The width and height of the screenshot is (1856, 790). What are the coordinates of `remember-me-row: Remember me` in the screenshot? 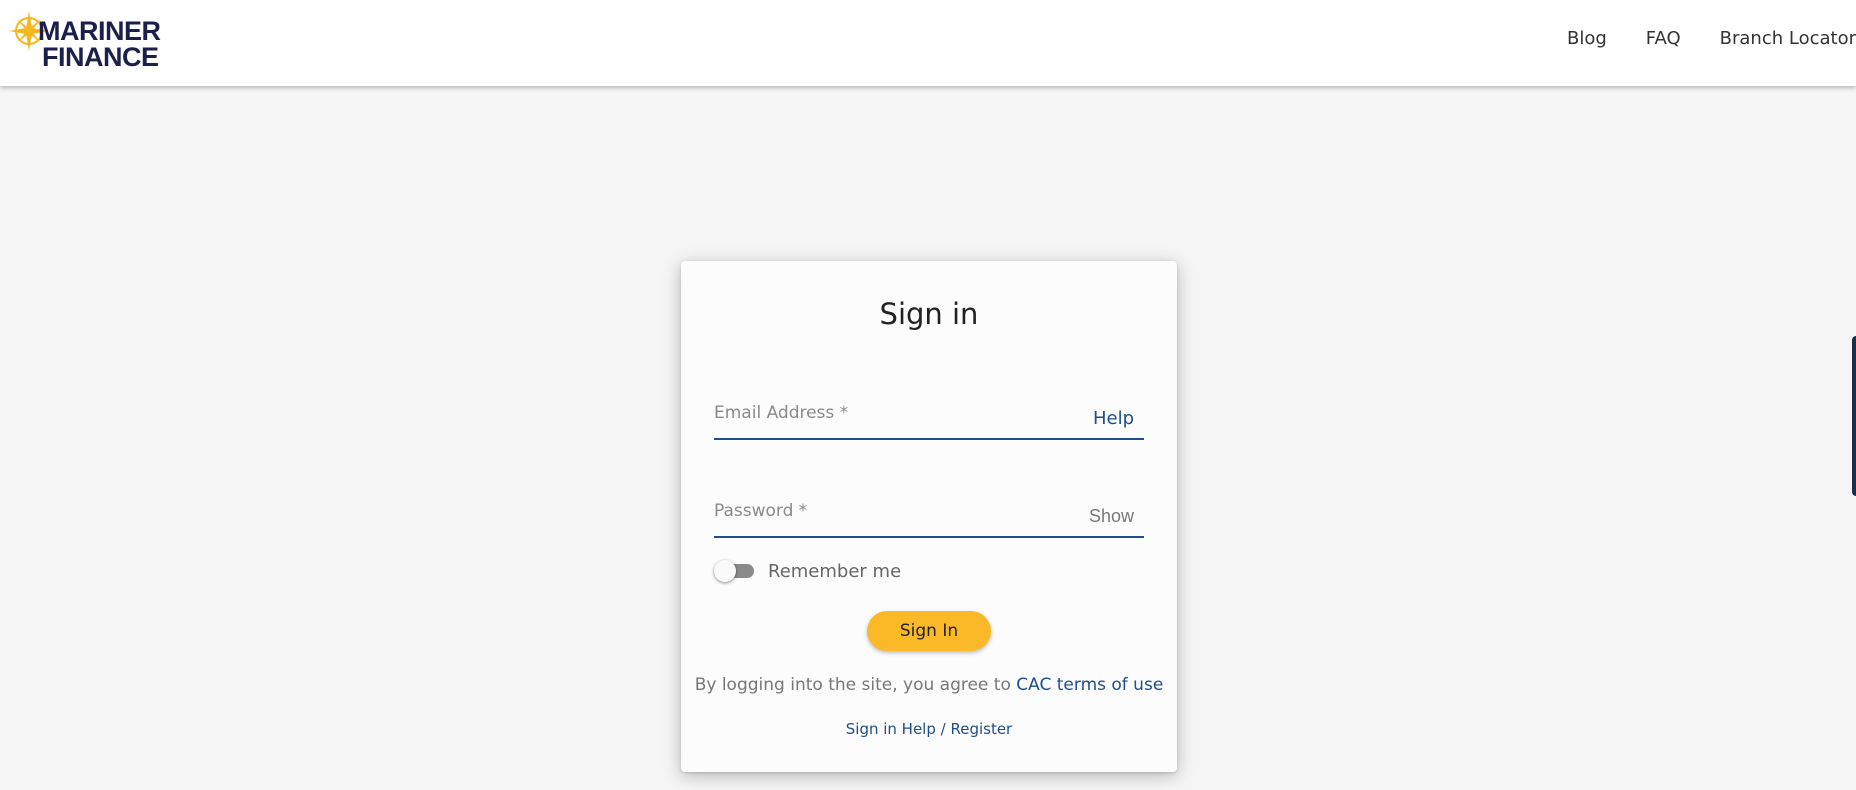 It's located at (807, 571).